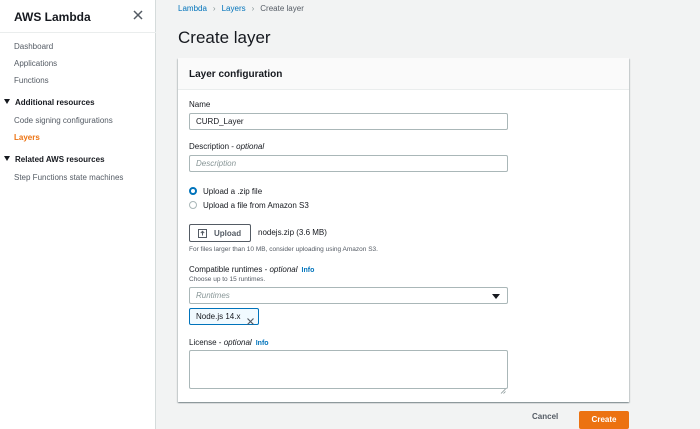  What do you see at coordinates (192, 8) in the screenshot?
I see `breadcrumb-lambda: Lambda` at bounding box center [192, 8].